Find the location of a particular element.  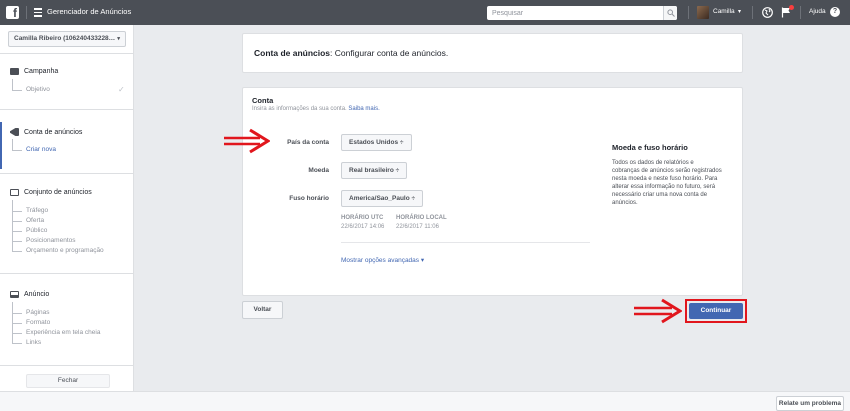

sidebar-section-title: Conjunto de anúncios is located at coordinates (58, 192).